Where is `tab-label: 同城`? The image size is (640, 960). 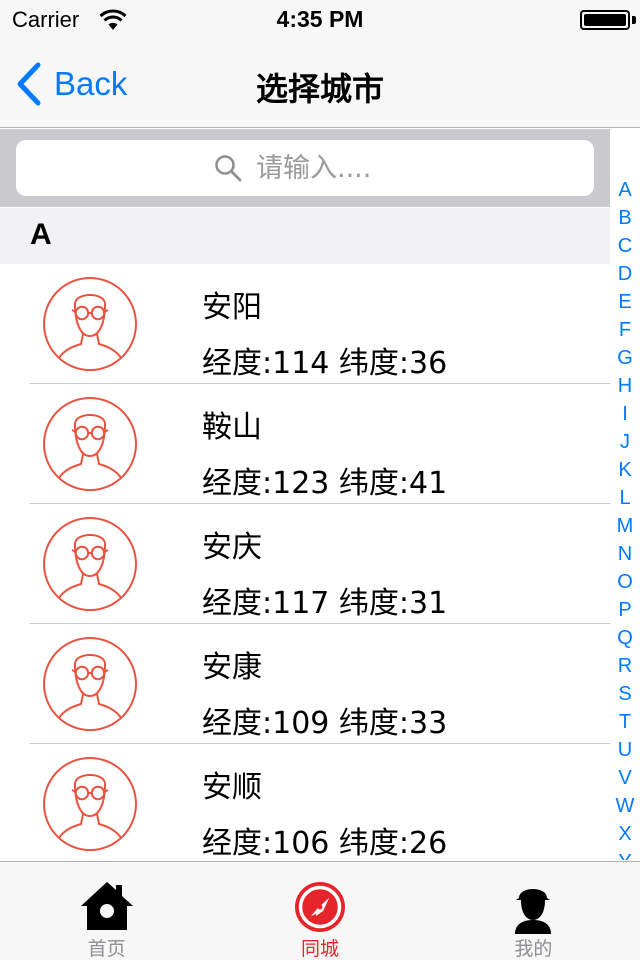 tab-label: 同城 is located at coordinates (319, 949).